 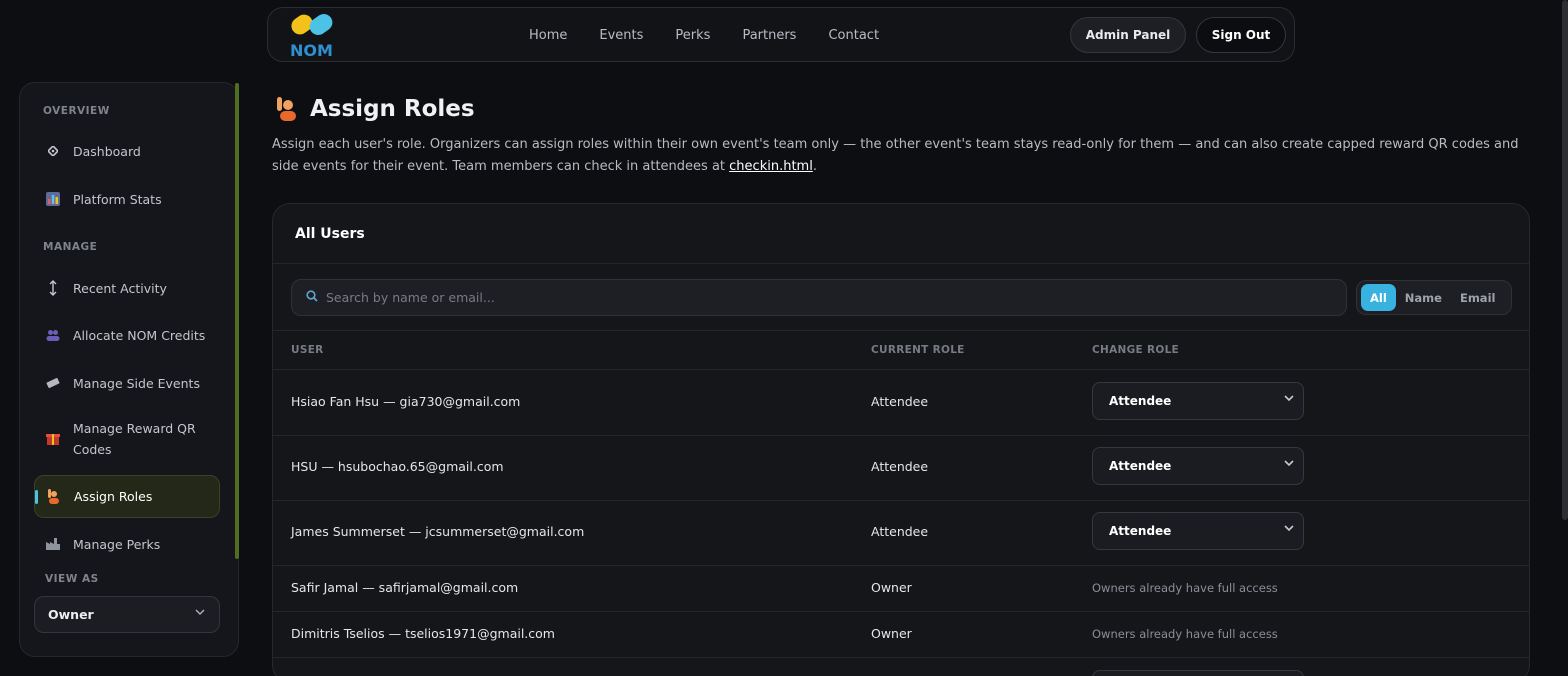 What do you see at coordinates (720, 35) in the screenshot?
I see `nav-links: Home Events Perks Partners Contact` at bounding box center [720, 35].